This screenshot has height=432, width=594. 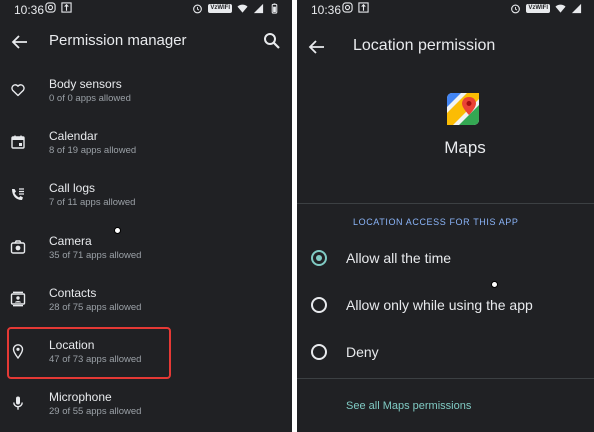 I want to click on app-name: Maps, so click(x=465, y=147).